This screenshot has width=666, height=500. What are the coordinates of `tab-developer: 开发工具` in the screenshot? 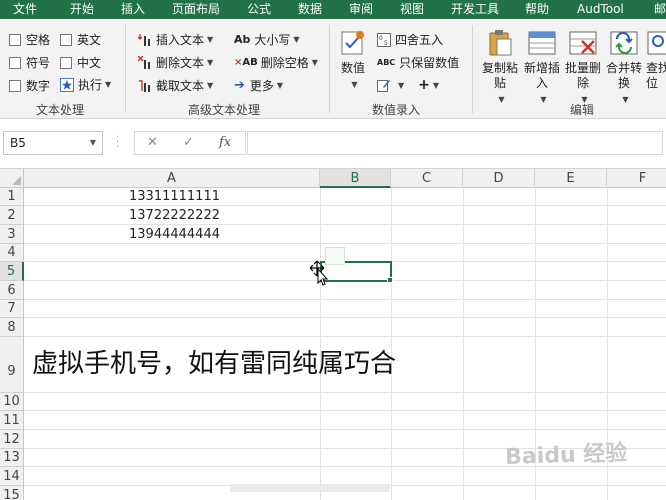 It's located at (475, 9).